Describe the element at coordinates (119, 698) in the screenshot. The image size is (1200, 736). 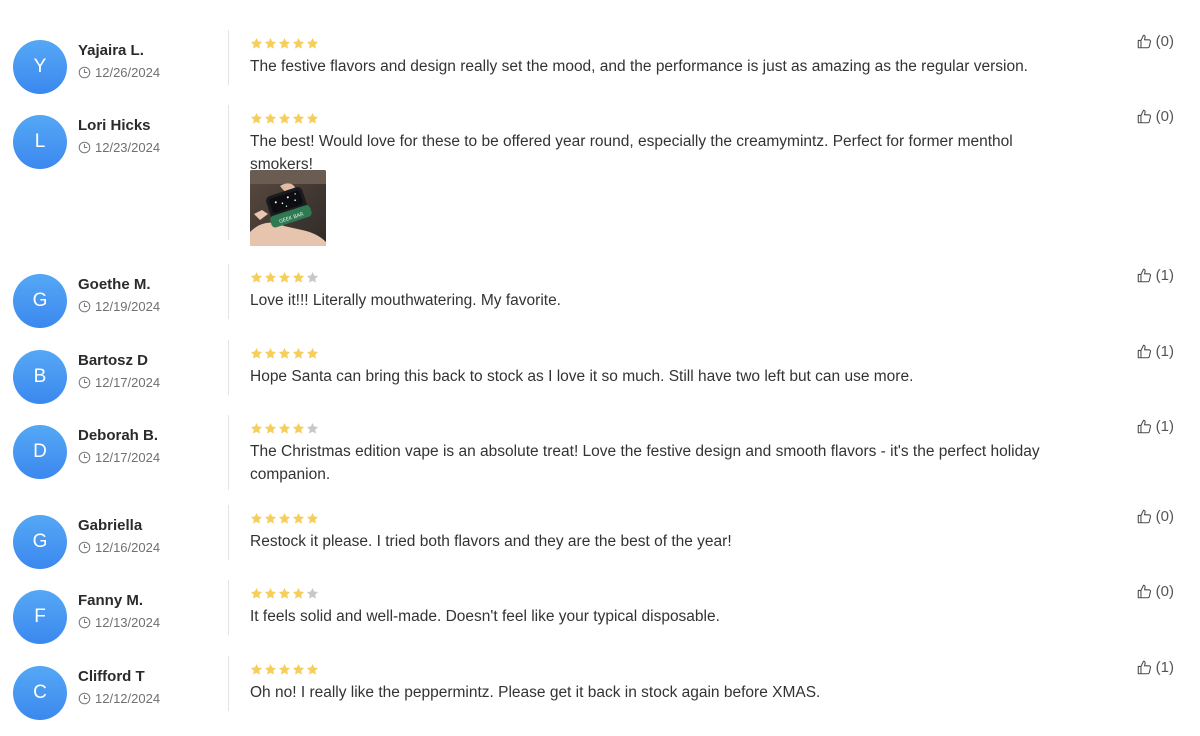
I see `review-date: 12/12/2024` at that location.